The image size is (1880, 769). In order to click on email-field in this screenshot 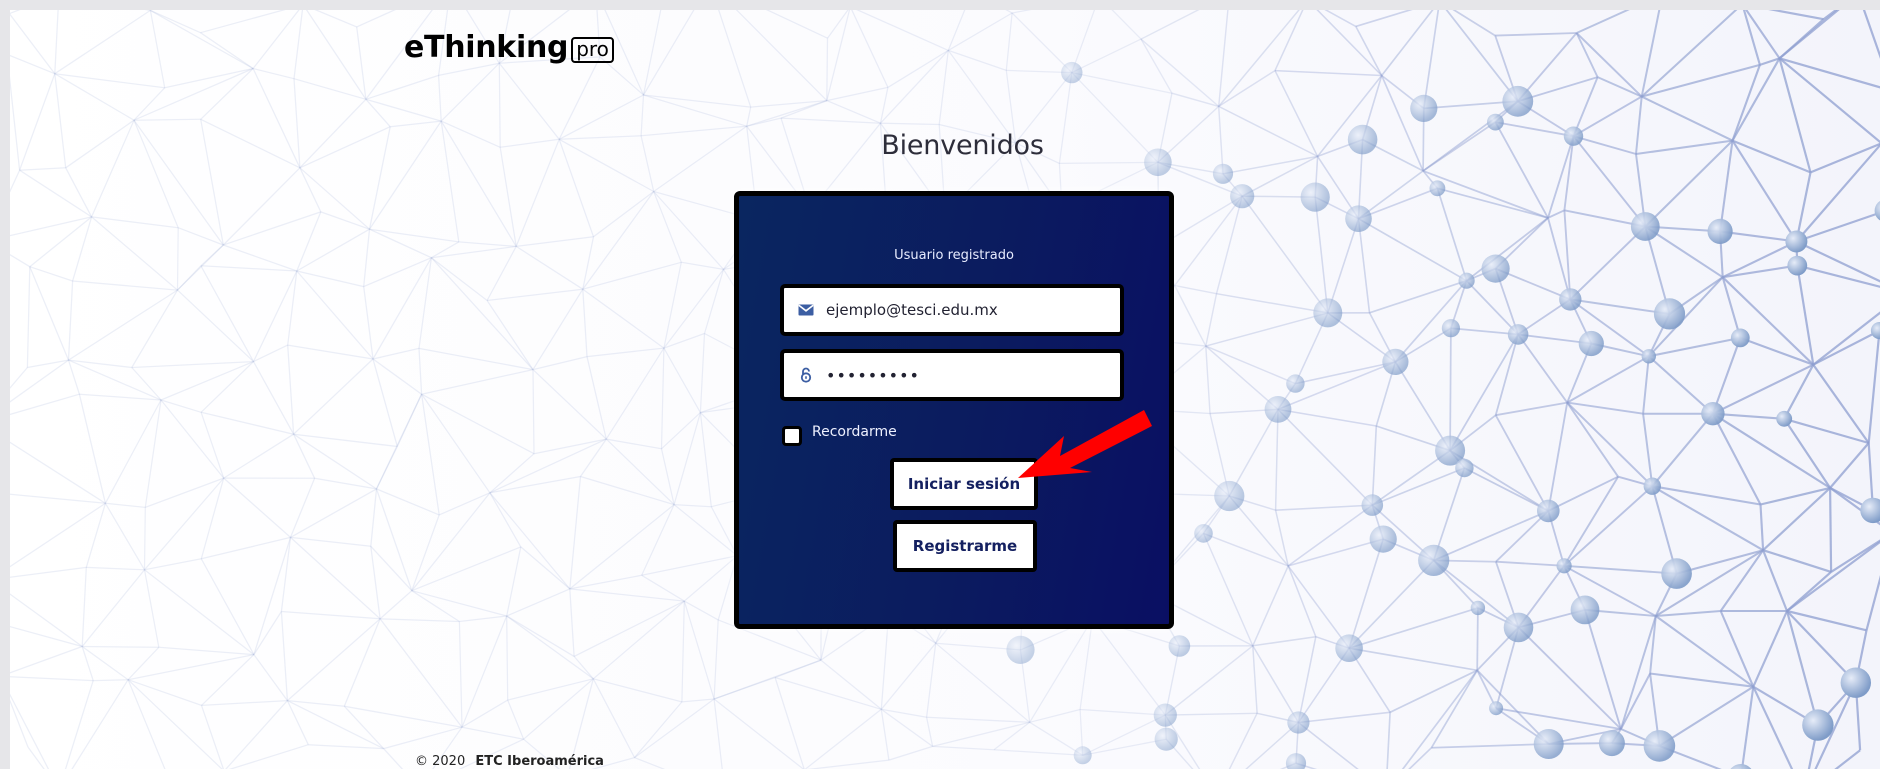, I will do `click(952, 310)`.